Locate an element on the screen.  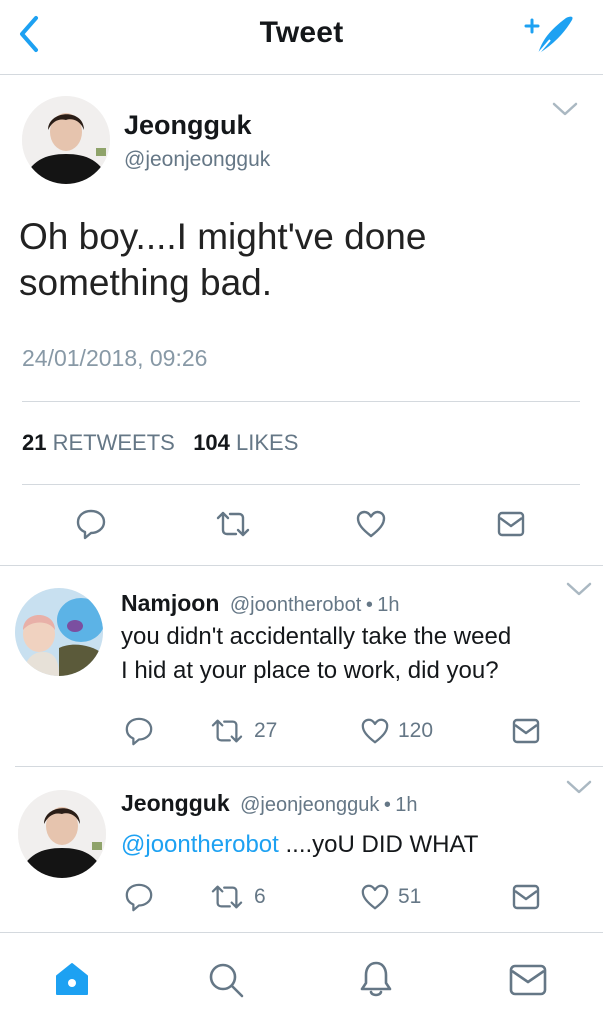
reply-header: Jeongguk @jeonjeongguk • 1h is located at coordinates (269, 803).